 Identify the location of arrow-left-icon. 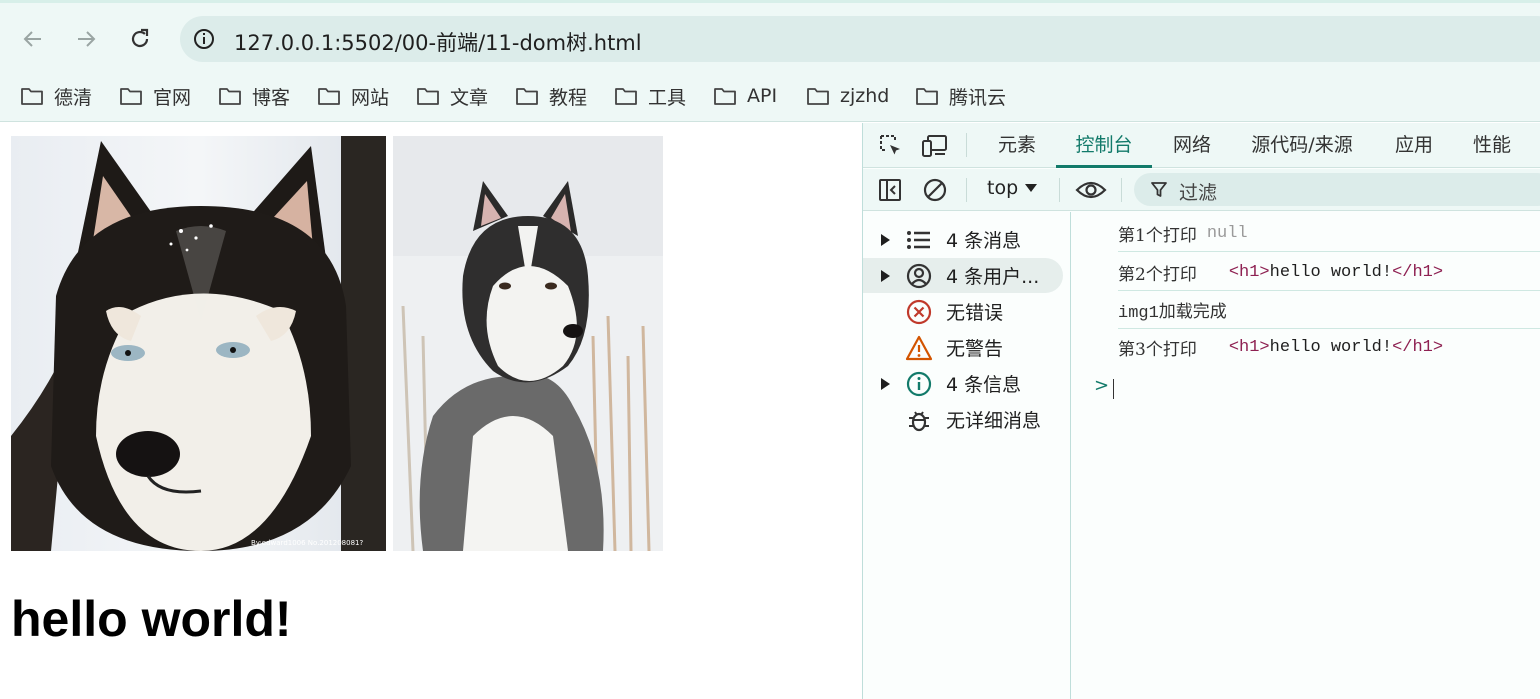
(32, 39).